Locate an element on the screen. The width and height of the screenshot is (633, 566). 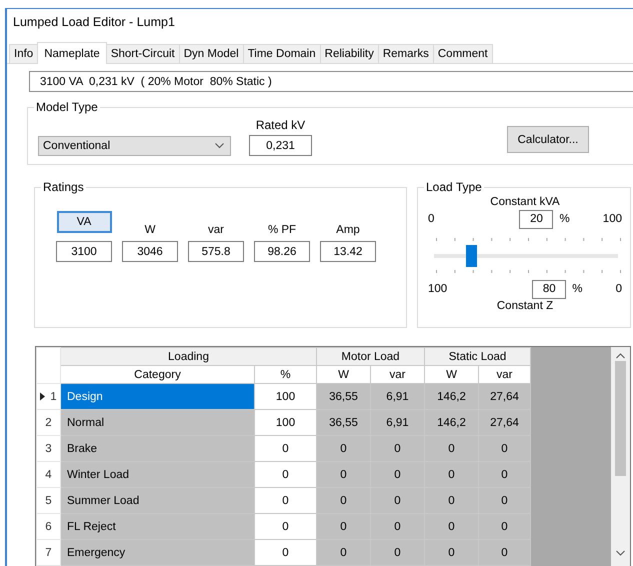
column-header: Category is located at coordinates (157, 375).